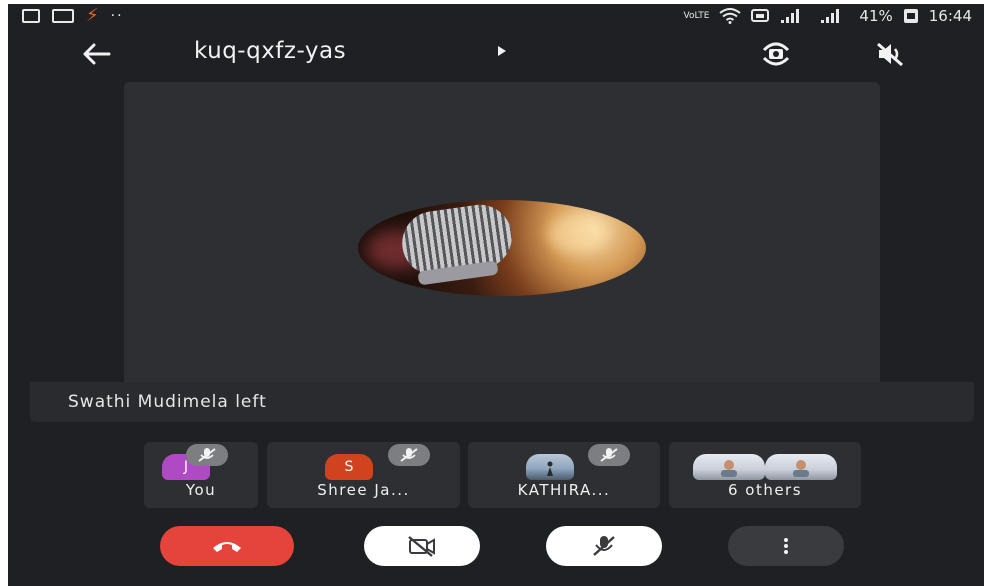  I want to click on camera-off-icon, so click(421, 546).